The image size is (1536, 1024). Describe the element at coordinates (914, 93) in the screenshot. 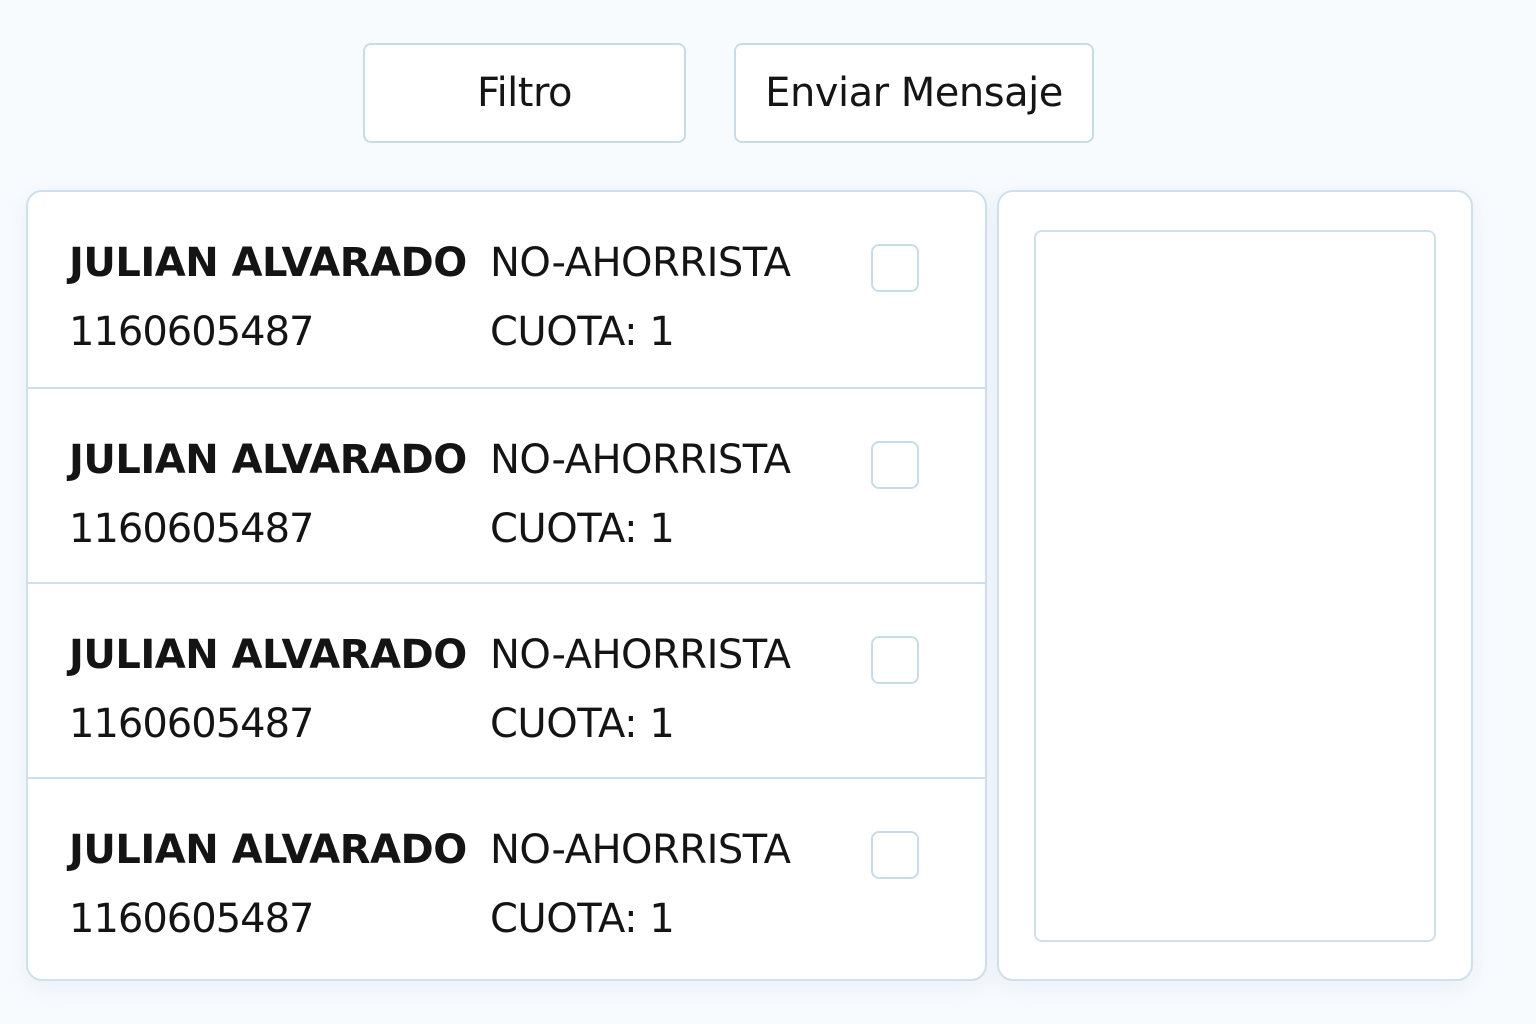

I see `send-message-button: Enviar Mensaje` at that location.